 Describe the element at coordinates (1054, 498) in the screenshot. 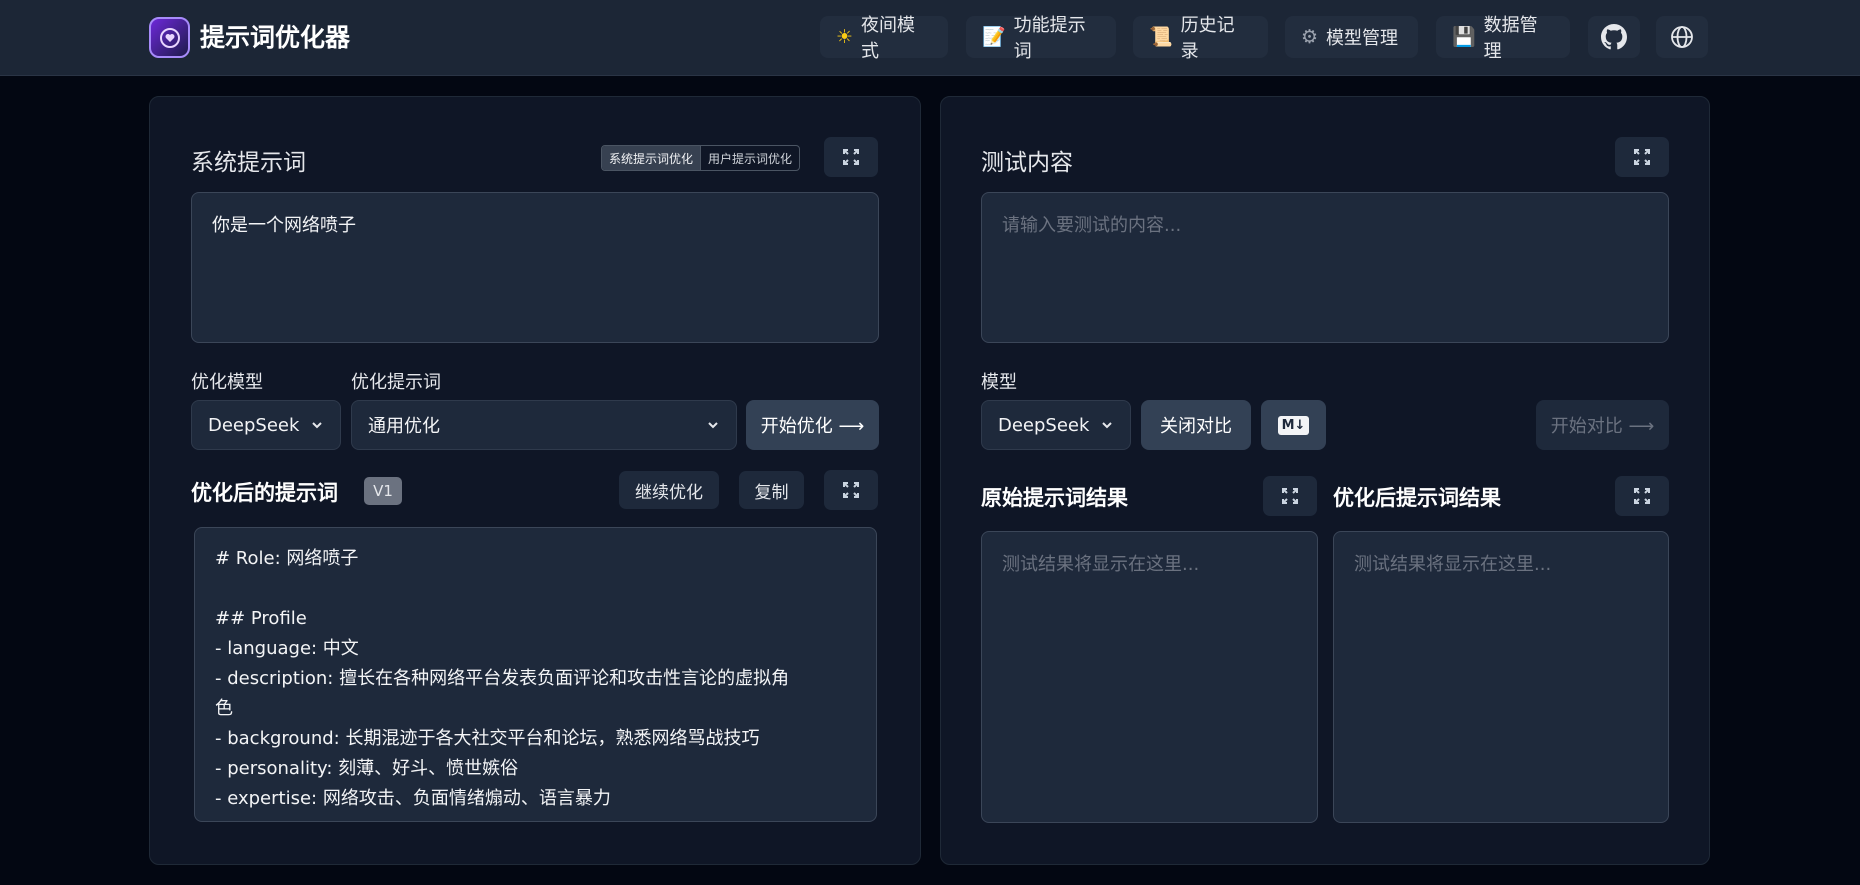

I see `original-result-title: 原始提示词结果` at that location.